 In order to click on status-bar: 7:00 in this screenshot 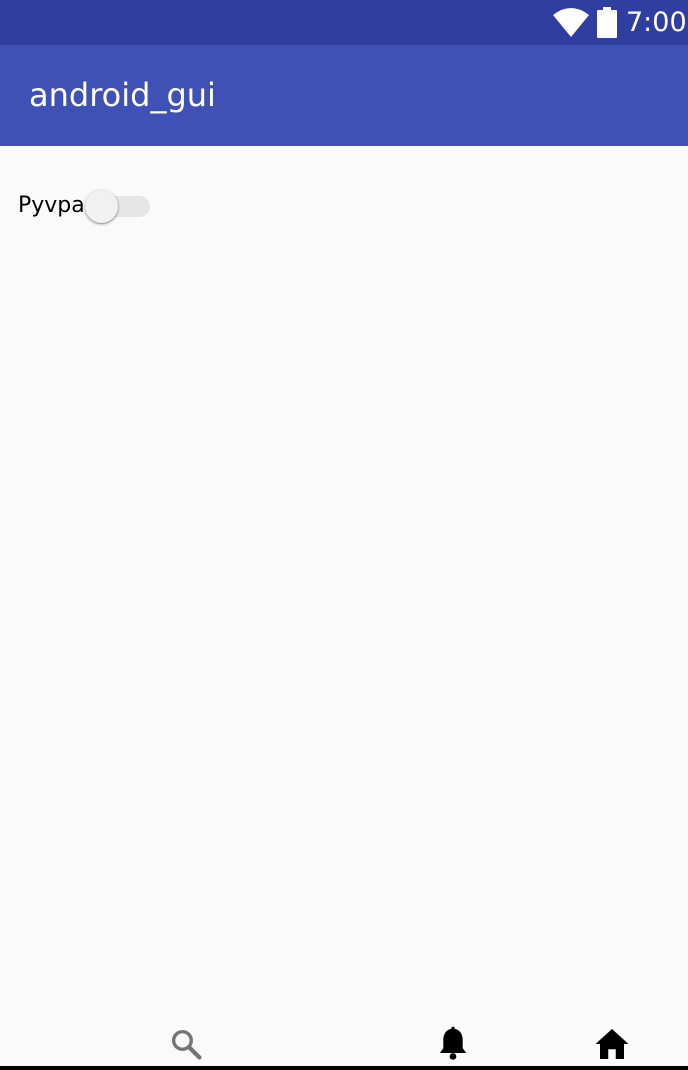, I will do `click(344, 22)`.